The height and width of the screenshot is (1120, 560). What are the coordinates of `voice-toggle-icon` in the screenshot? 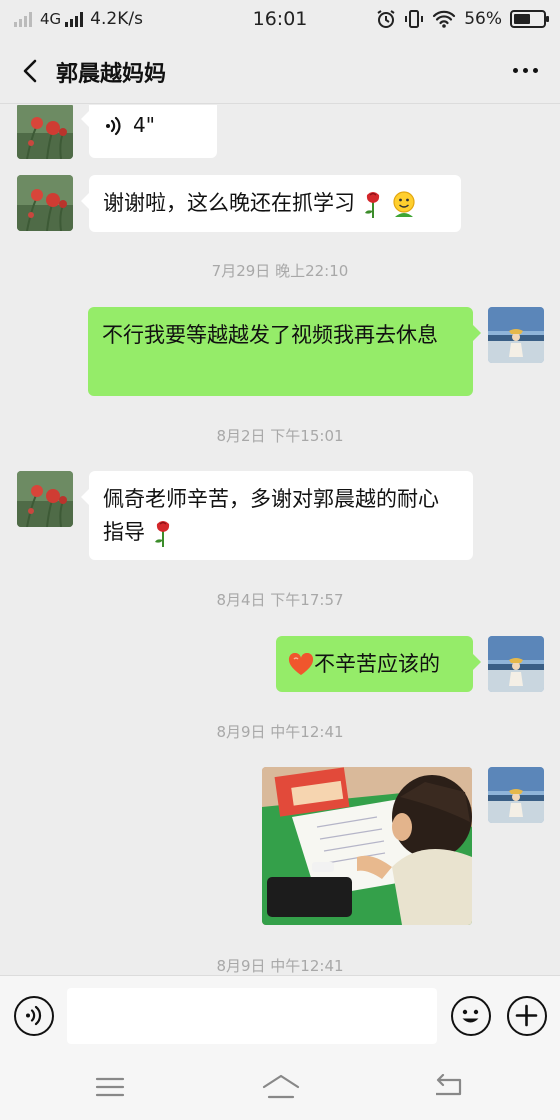 It's located at (34, 1016).